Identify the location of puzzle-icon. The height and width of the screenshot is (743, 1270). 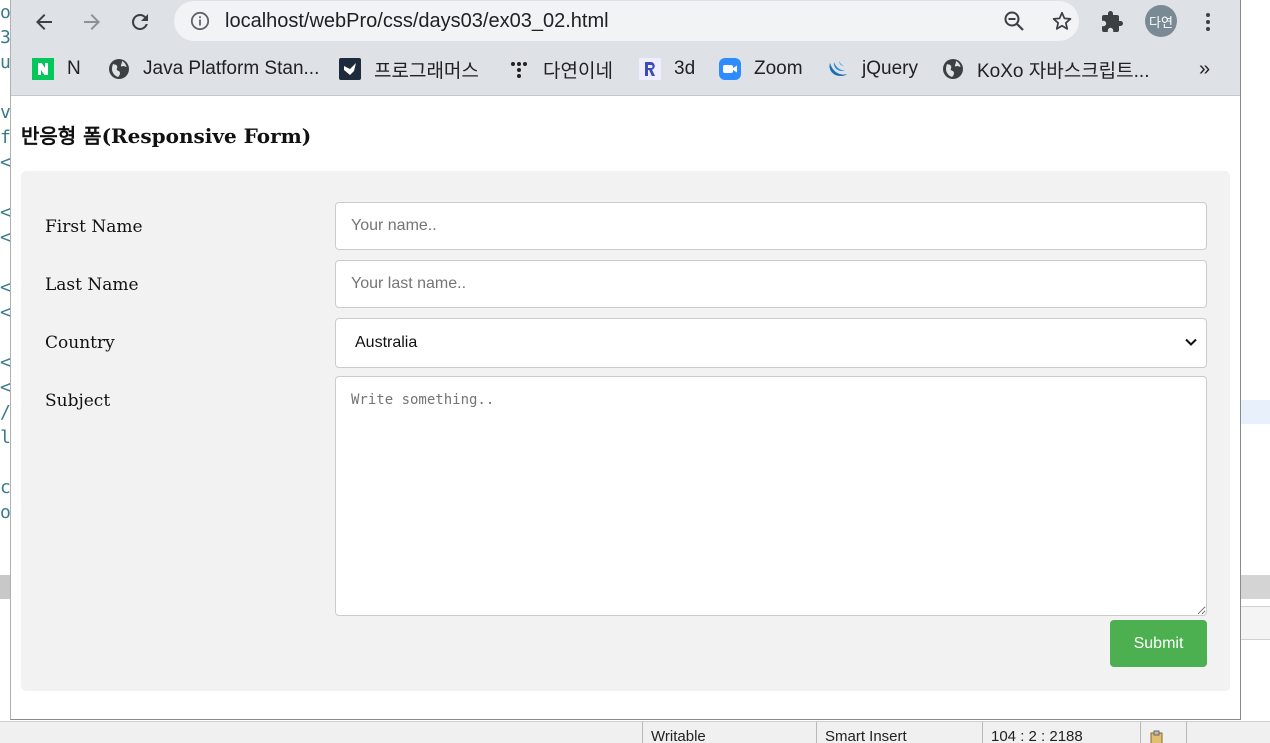
(1112, 21).